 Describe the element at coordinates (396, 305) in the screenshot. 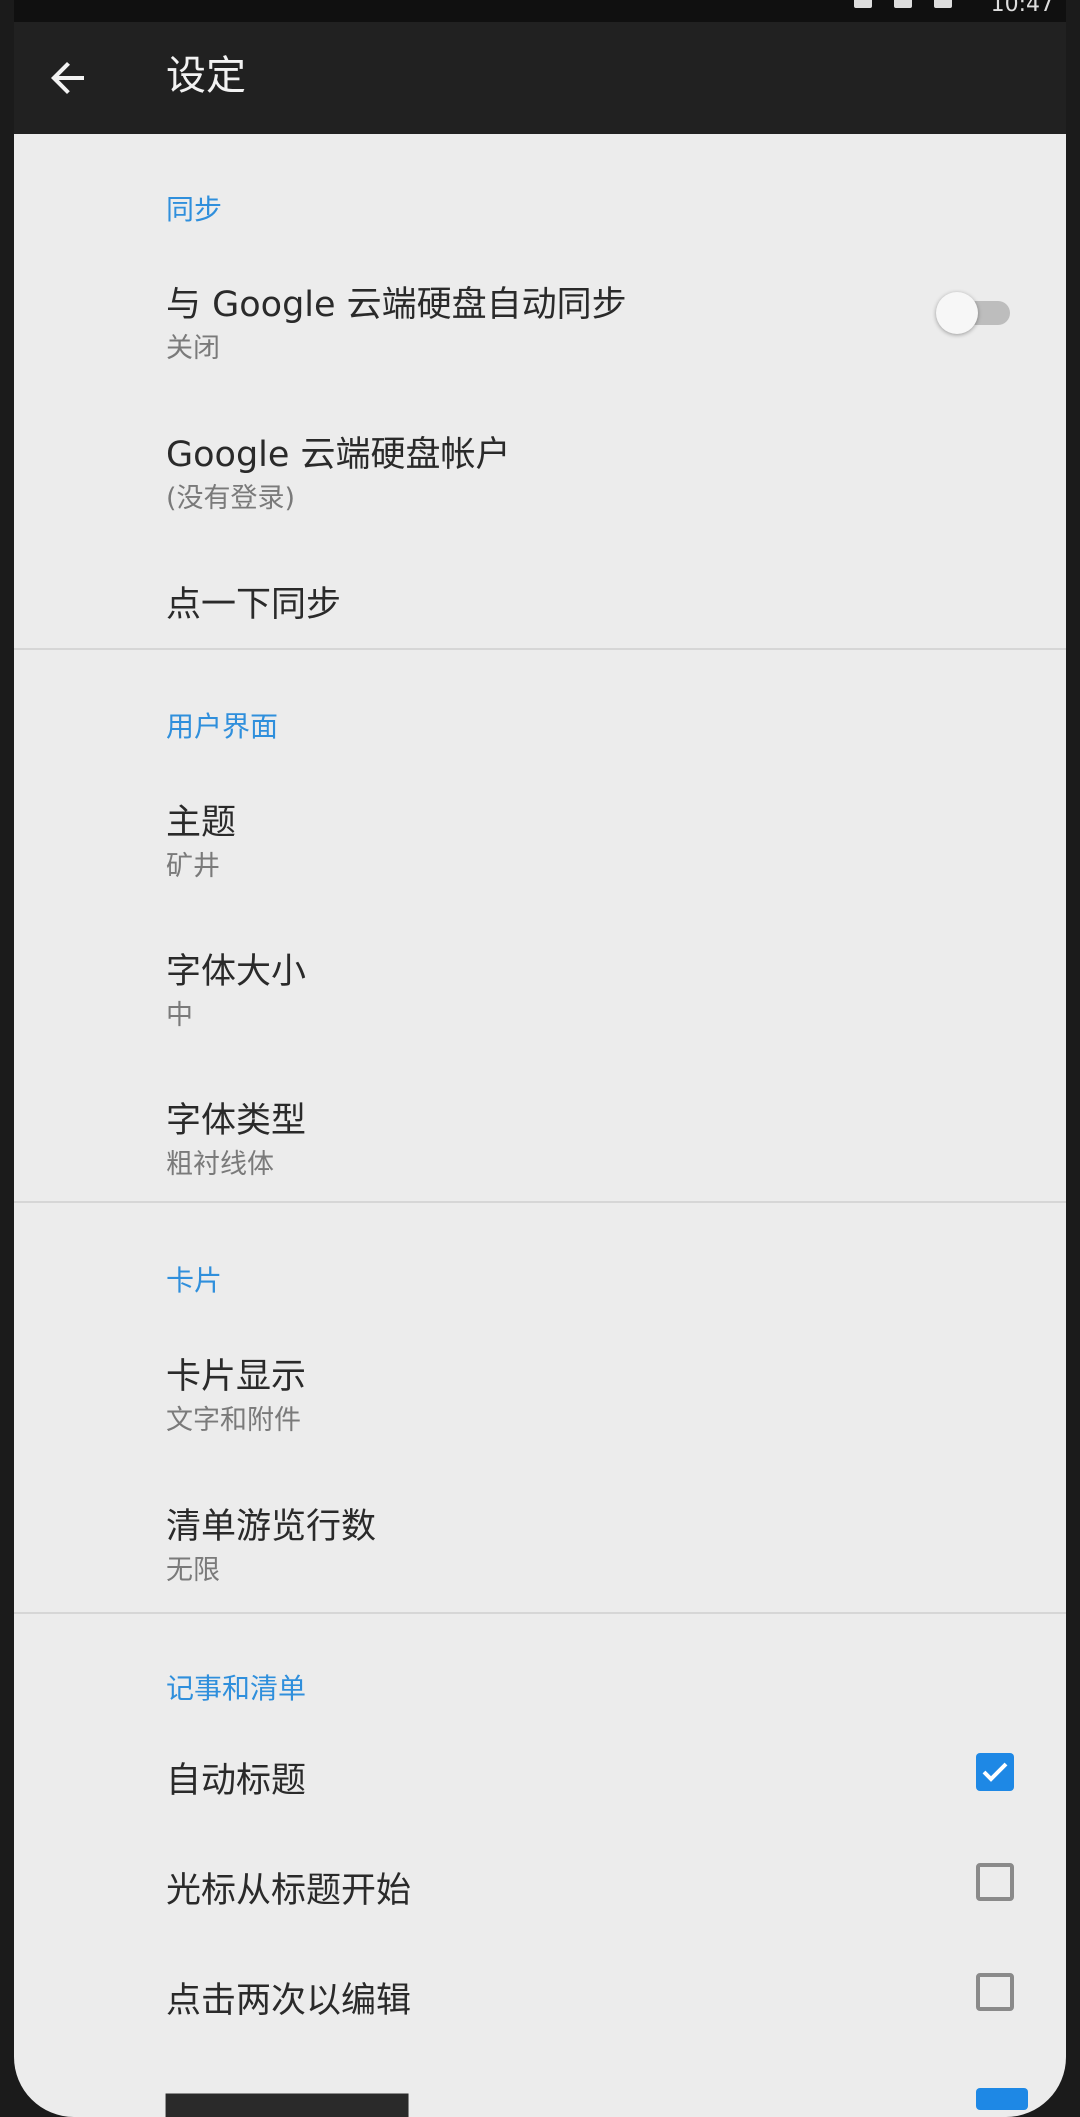

I see `setting-title: 与 Google 云端硬盘自动同步` at that location.